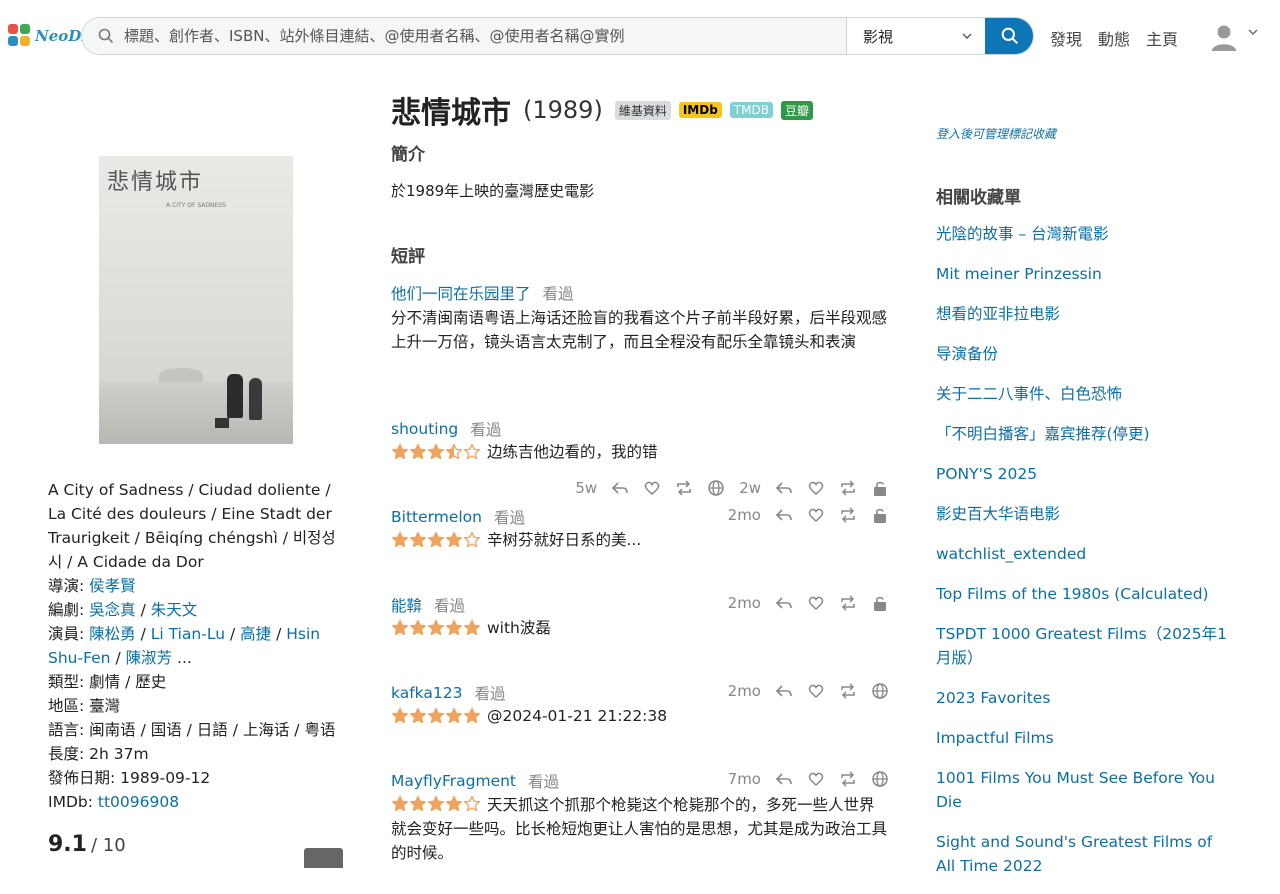 This screenshot has width=1280, height=894. What do you see at coordinates (112, 586) in the screenshot?
I see `director-link: 侯孝賢` at bounding box center [112, 586].